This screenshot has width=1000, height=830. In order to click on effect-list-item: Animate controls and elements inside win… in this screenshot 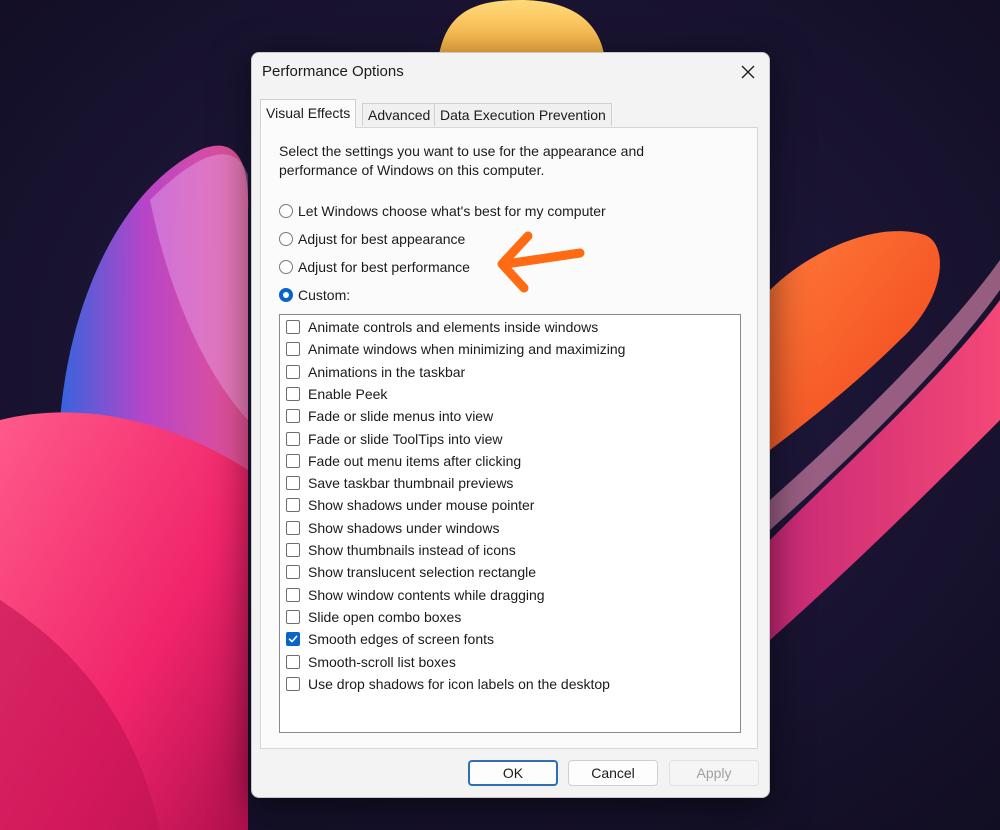, I will do `click(442, 327)`.